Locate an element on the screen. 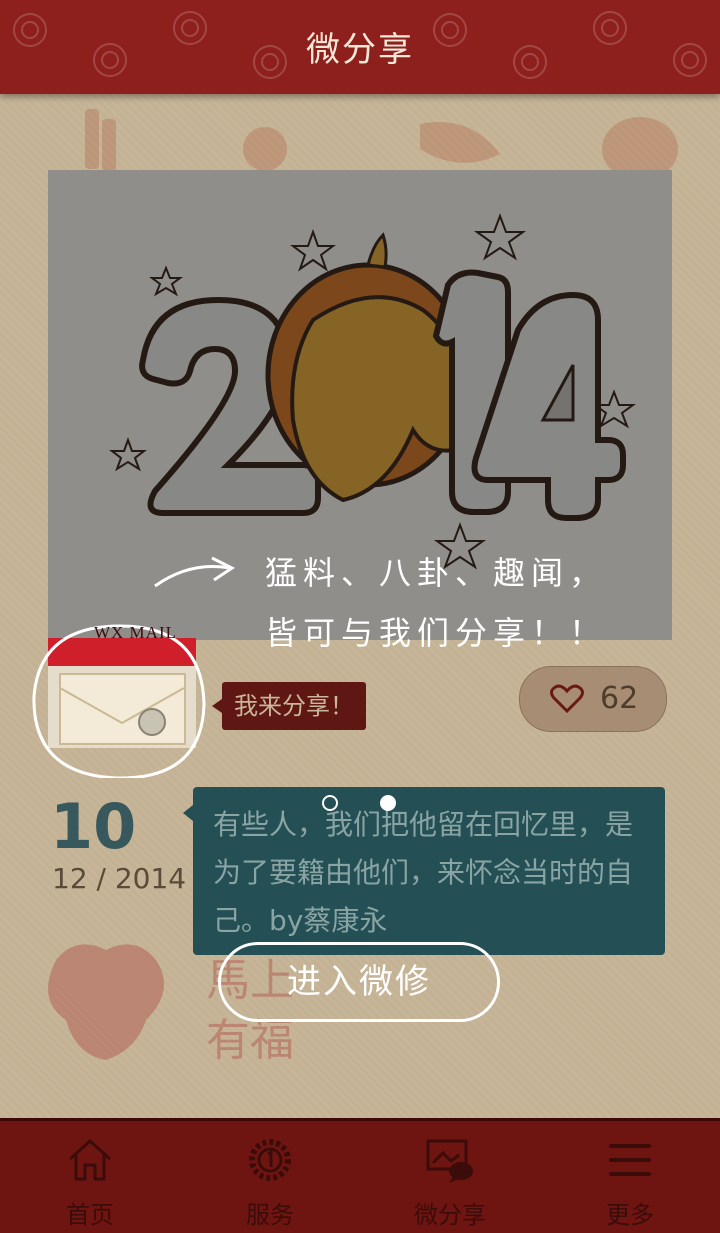  tab-label-service: 服务 is located at coordinates (270, 1215).